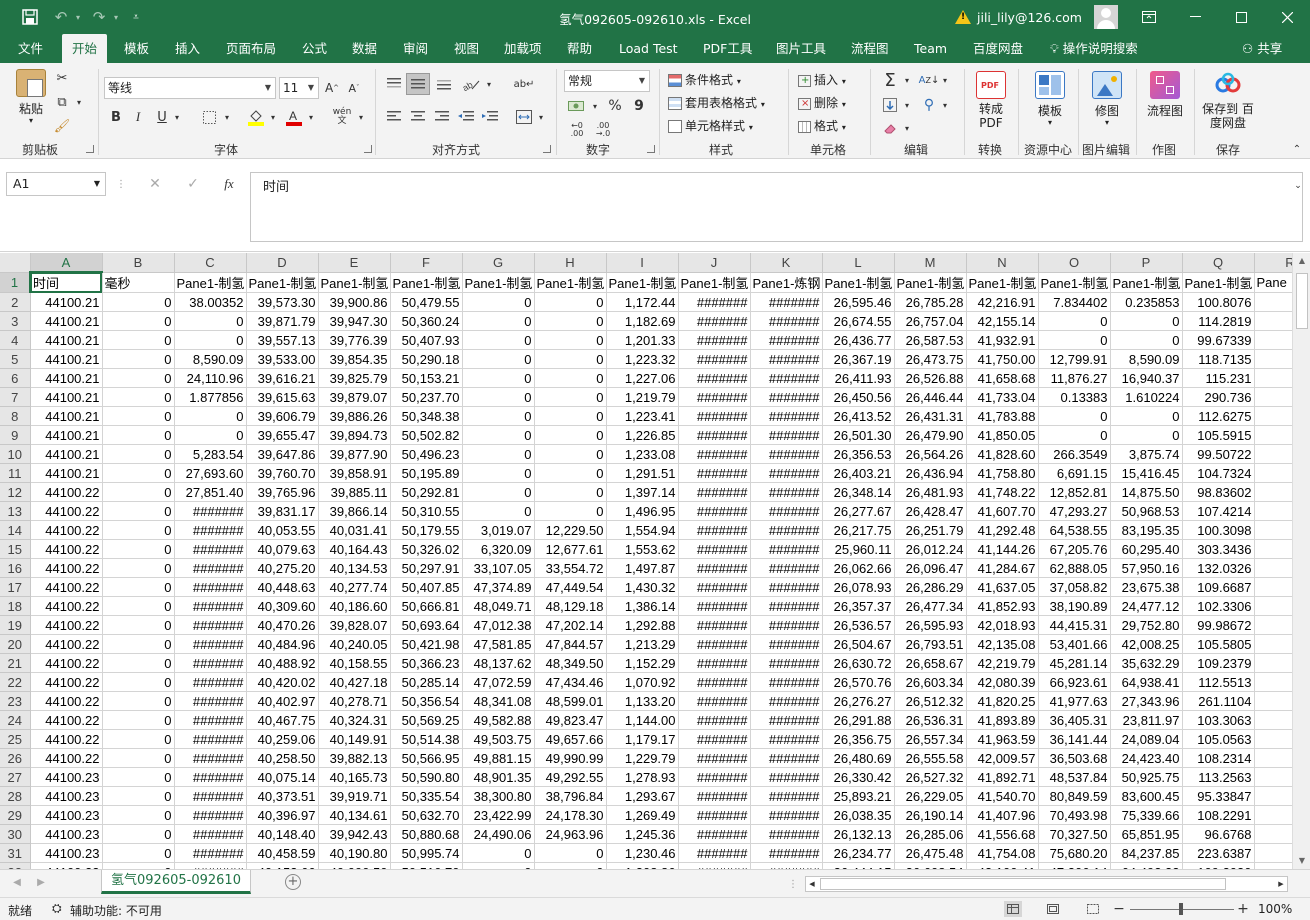  What do you see at coordinates (642, 435) in the screenshot?
I see `cell: 1,226.85` at bounding box center [642, 435].